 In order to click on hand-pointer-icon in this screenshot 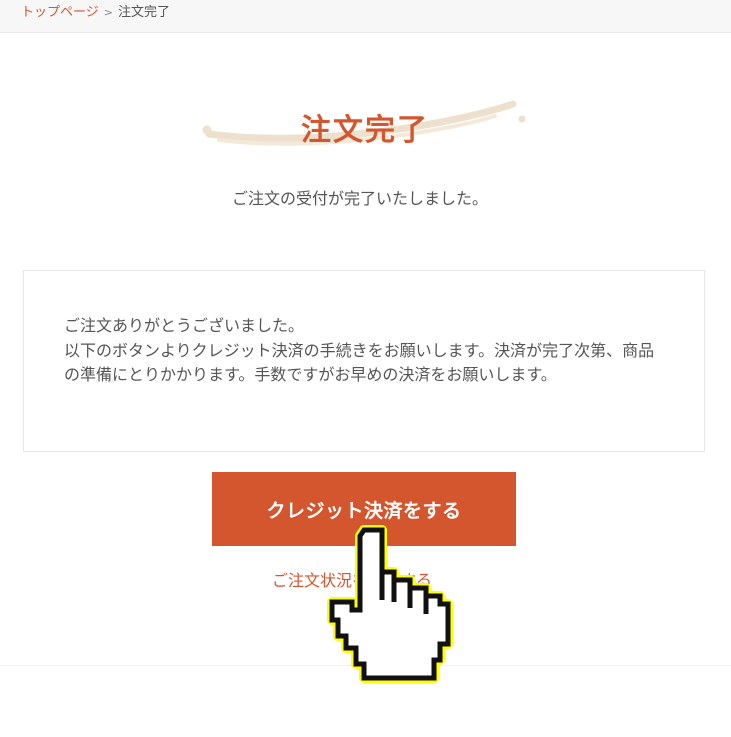, I will do `click(390, 604)`.